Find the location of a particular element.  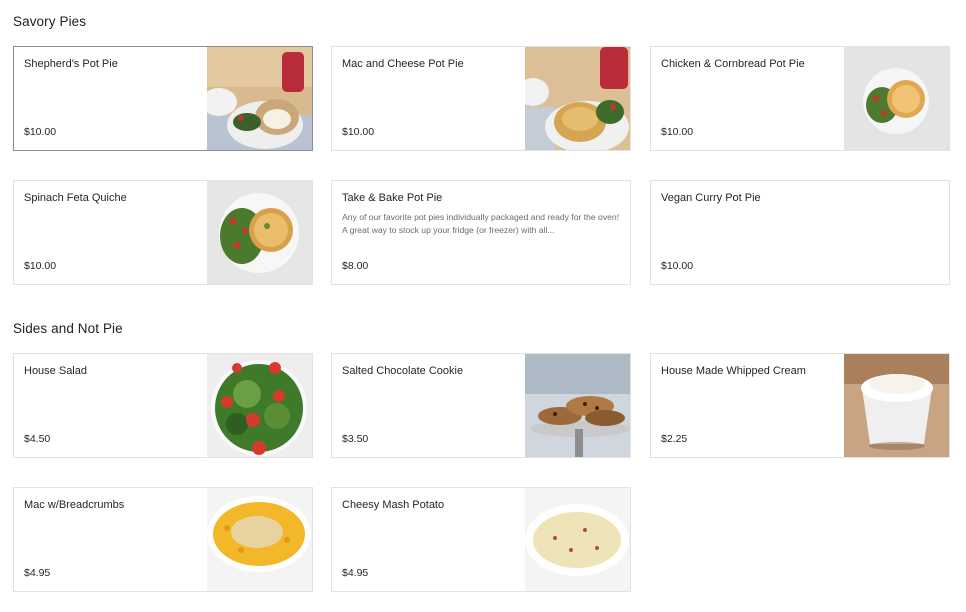

item-name: Vegan Curry Pot Pie is located at coordinates (711, 198).